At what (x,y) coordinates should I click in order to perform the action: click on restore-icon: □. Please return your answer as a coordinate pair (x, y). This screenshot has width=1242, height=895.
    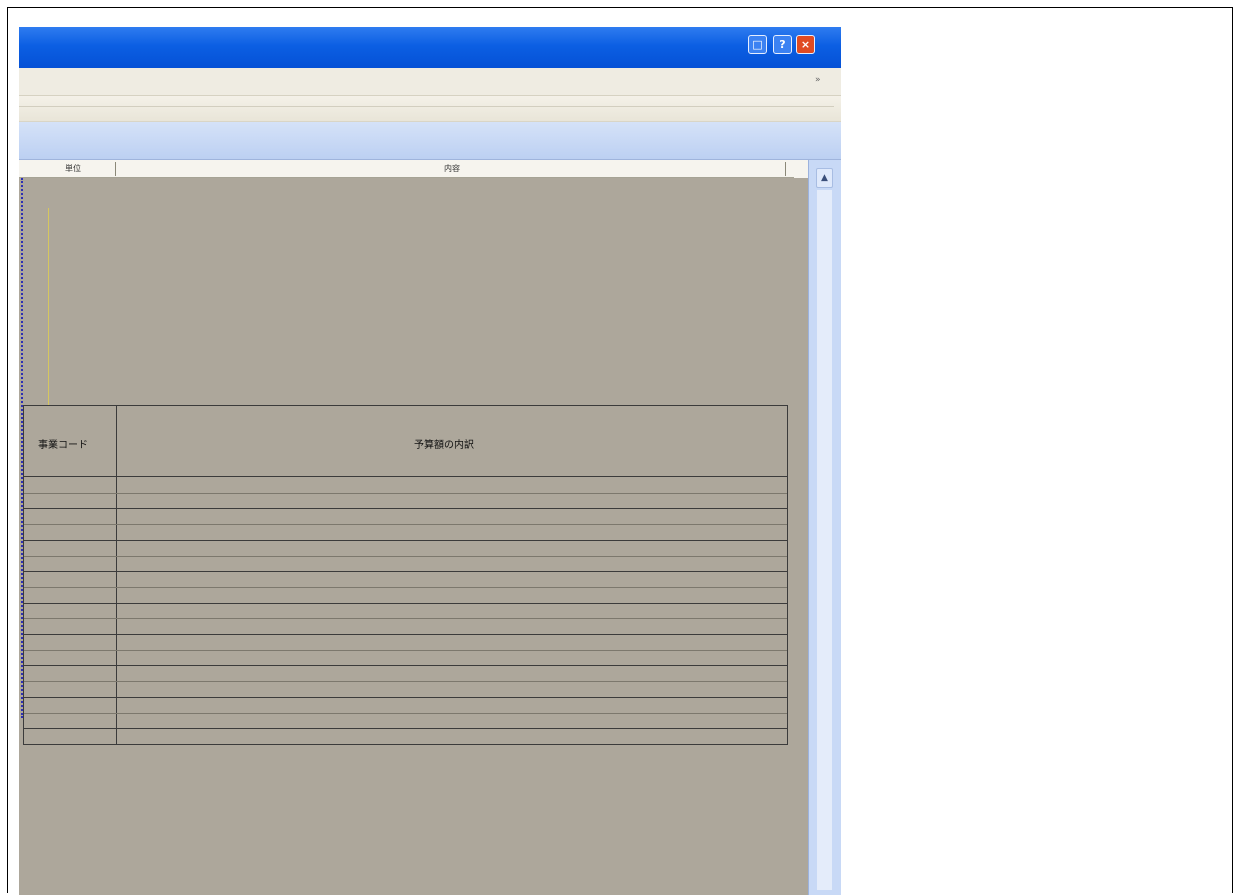
    Looking at the image, I should click on (757, 44).